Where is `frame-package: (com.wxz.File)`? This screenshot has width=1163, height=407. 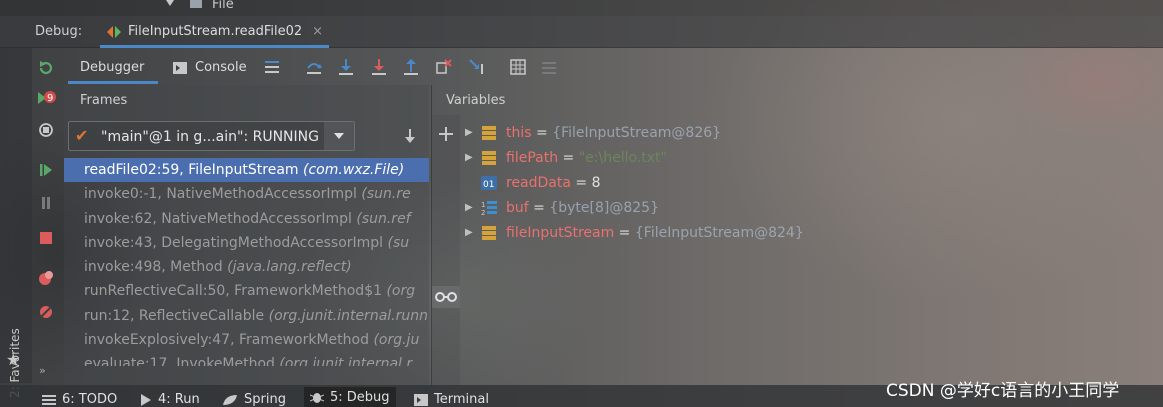 frame-package: (com.wxz.File) is located at coordinates (354, 170).